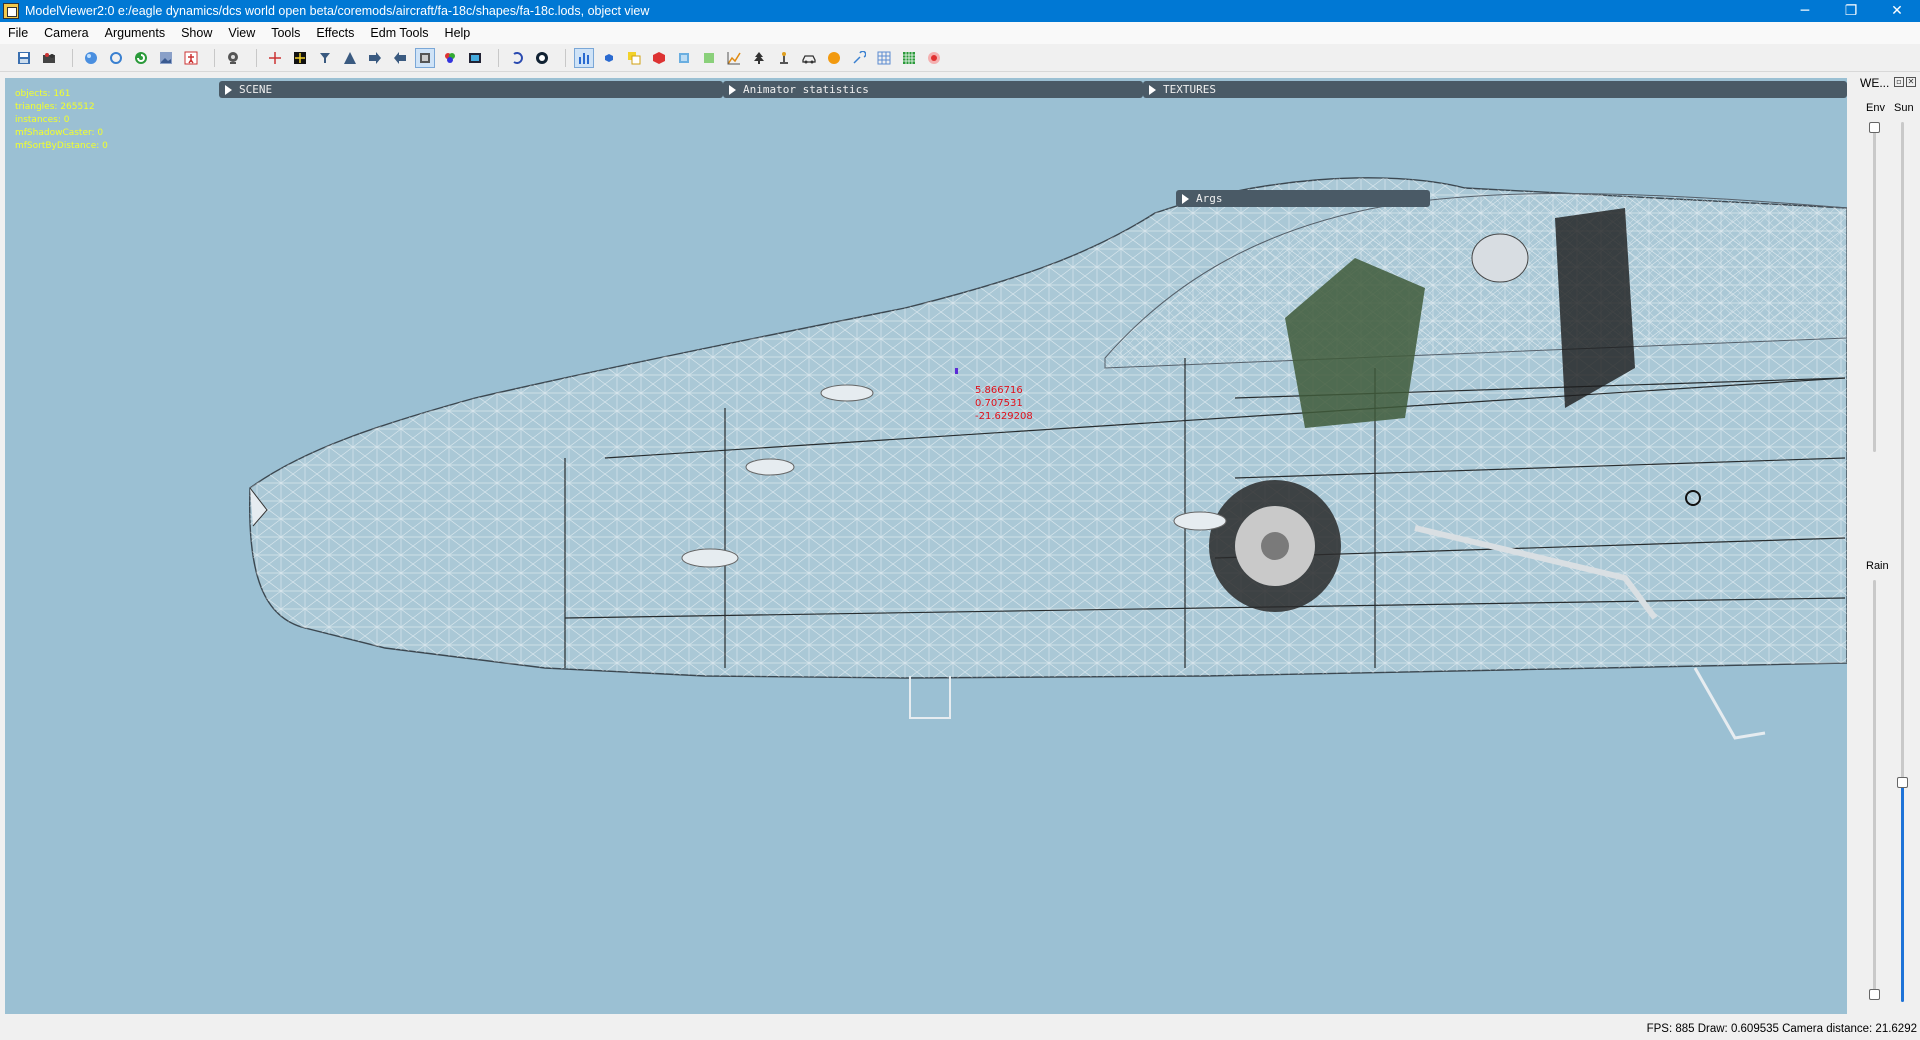  I want to click on sun-slider-fill, so click(1902, 892).